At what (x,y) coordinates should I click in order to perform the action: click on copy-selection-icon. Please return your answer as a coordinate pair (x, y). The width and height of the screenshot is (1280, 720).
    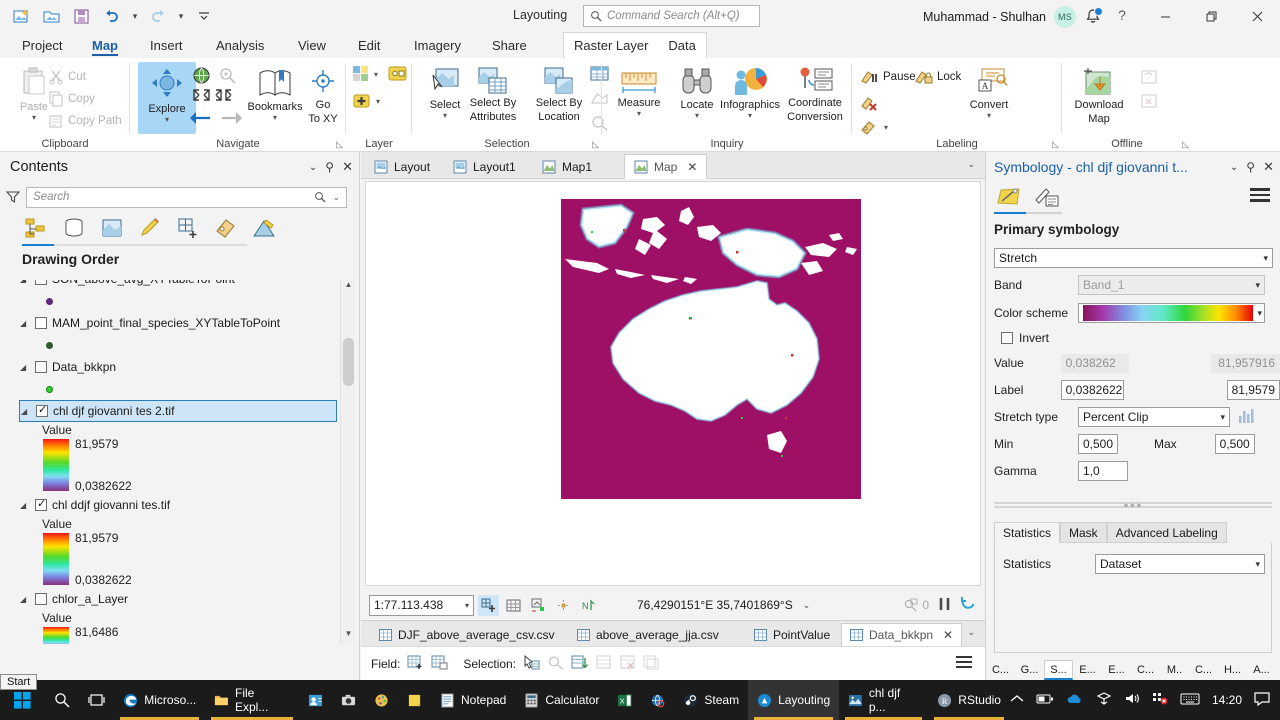
    Looking at the image, I should click on (651, 664).